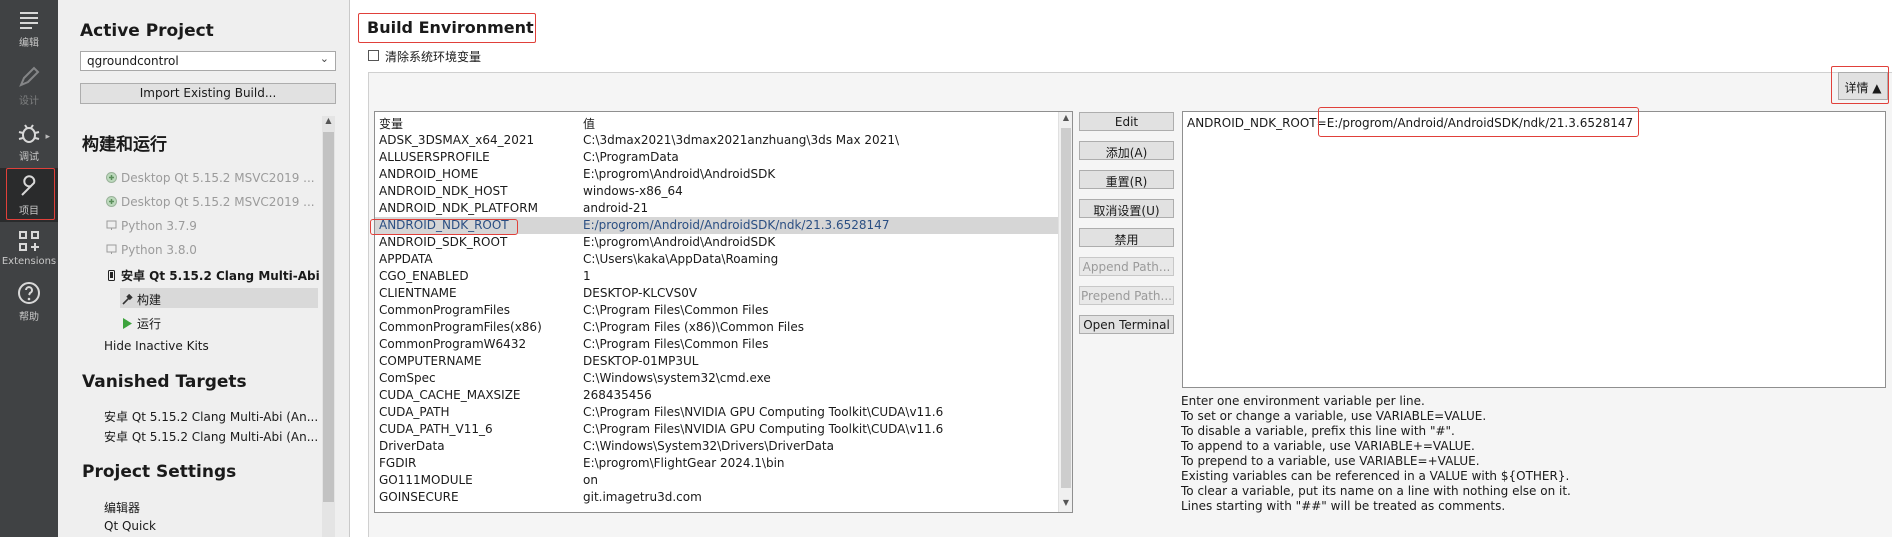  Describe the element at coordinates (443, 242) in the screenshot. I see `row-variable: ANDROID_SDK_ROOT` at that location.